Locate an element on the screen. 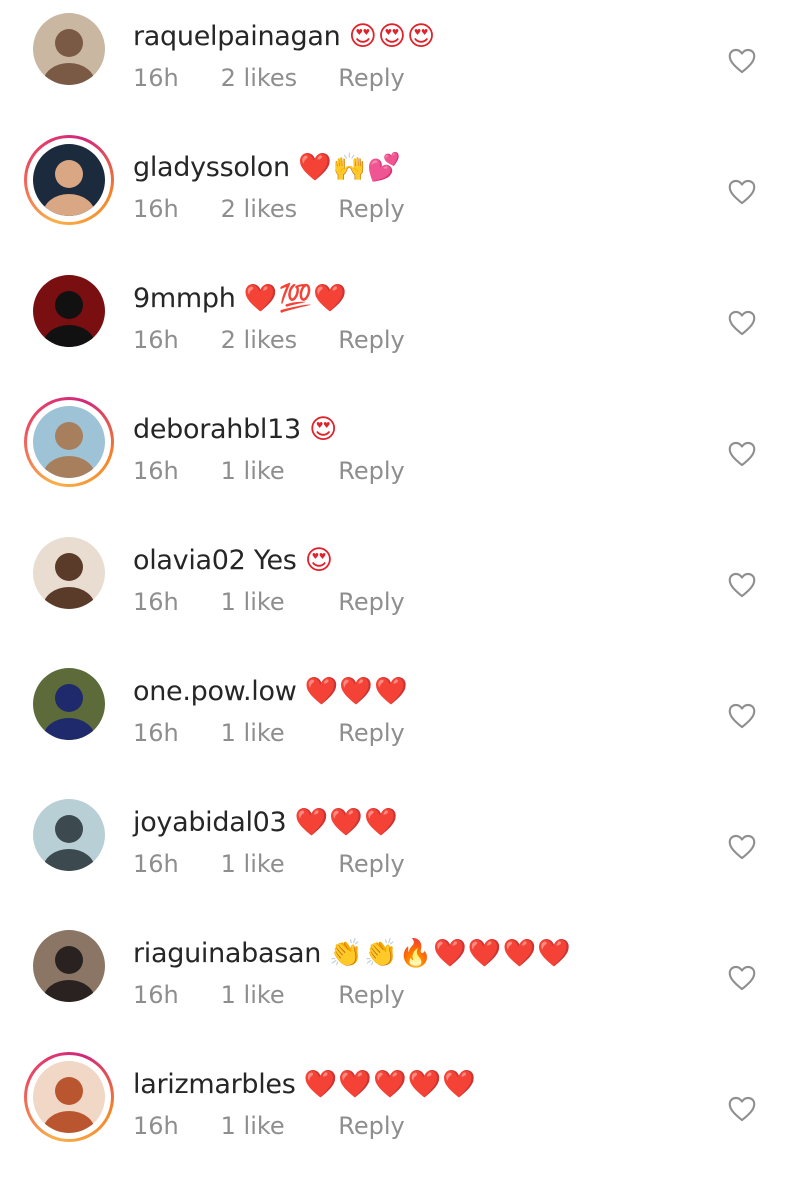  comment: raquelpainagan 😍😍😍 16h 2 likes Reply is located at coordinates (400, 55).